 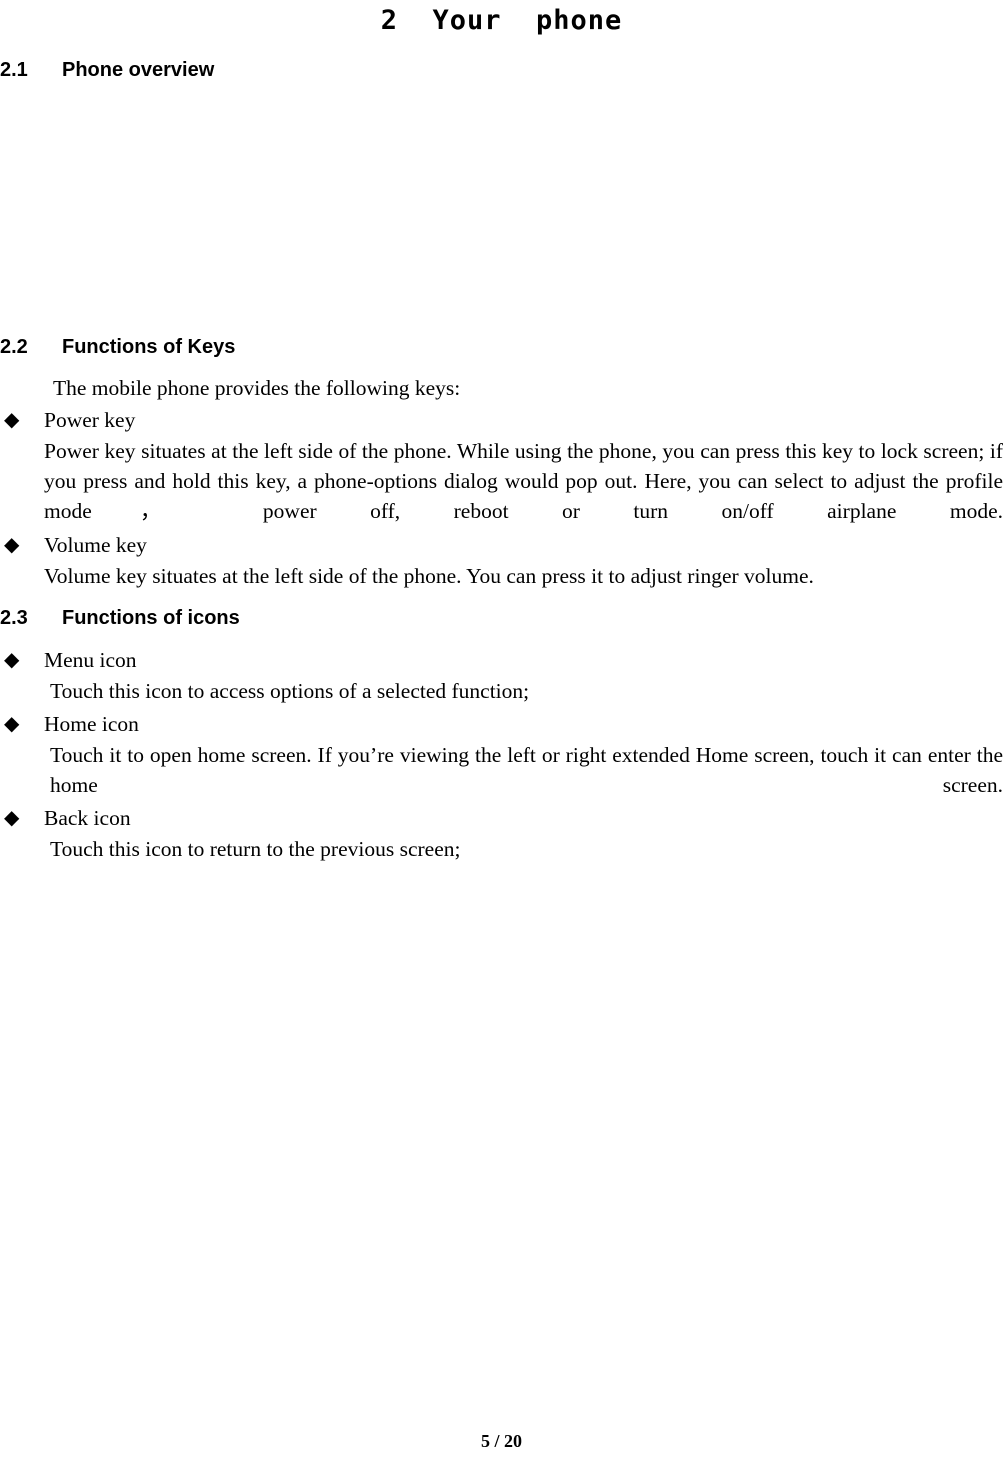 What do you see at coordinates (138, 70) in the screenshot?
I see `section-title-2-1: Phone overview` at bounding box center [138, 70].